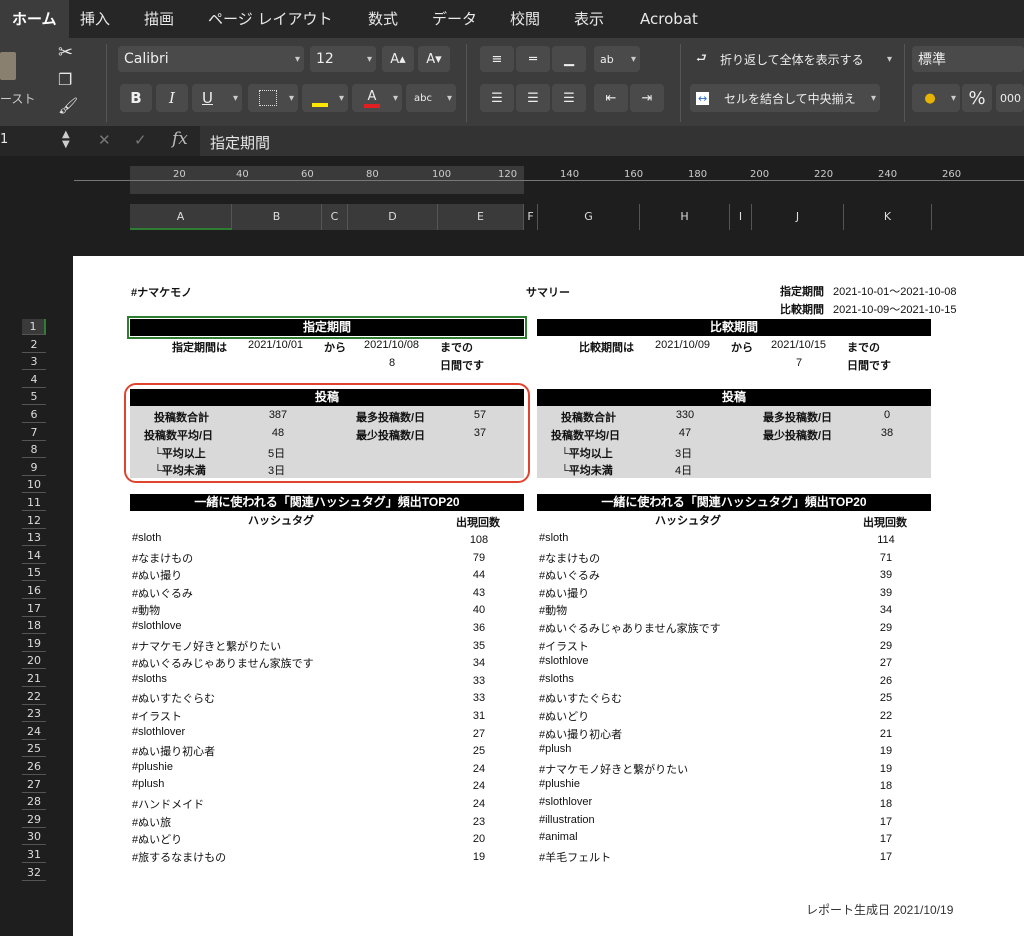  What do you see at coordinates (611, 98) in the screenshot?
I see `decrease-indent-button: ⇤` at bounding box center [611, 98].